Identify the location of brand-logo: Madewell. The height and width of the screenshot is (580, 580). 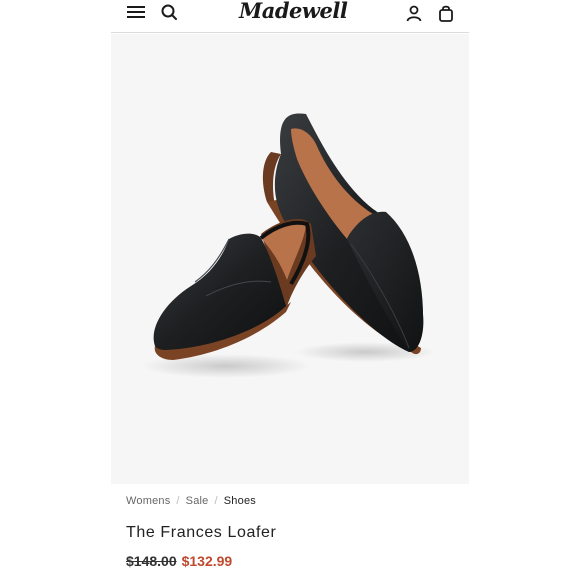
(293, 13).